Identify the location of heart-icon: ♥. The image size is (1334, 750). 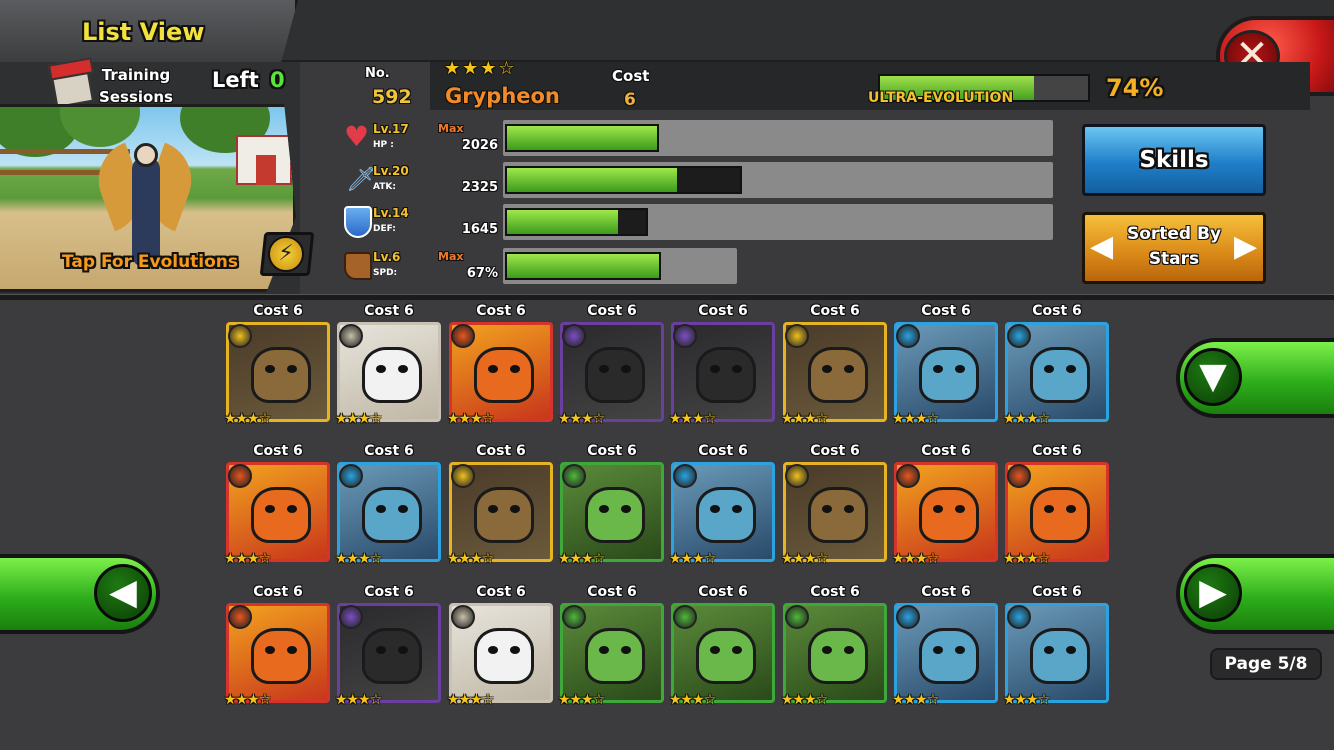
(357, 136).